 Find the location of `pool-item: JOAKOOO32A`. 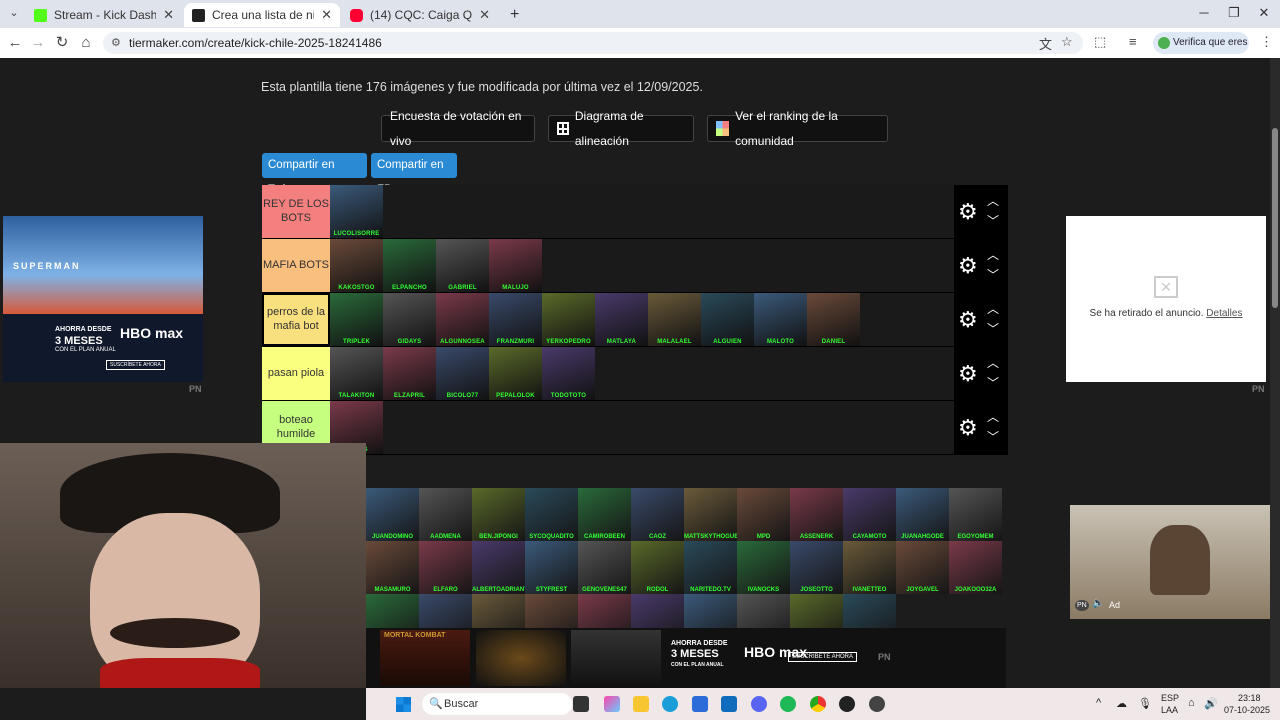

pool-item: JOAKOOO32A is located at coordinates (975, 567).